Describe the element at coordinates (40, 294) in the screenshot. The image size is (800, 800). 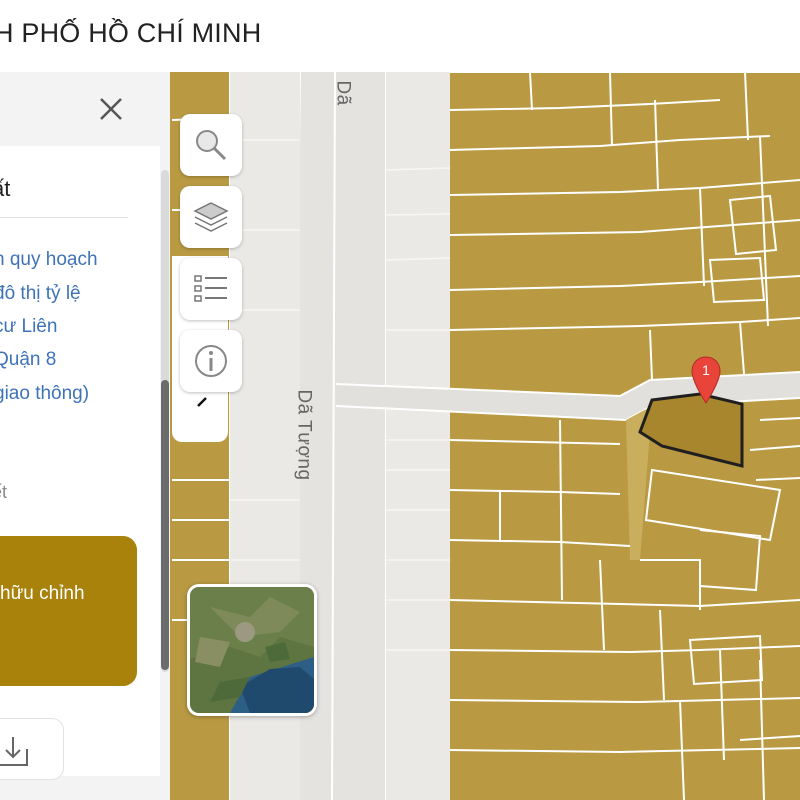
I see `panel-link-line-2: đô thị tỷ lệ` at that location.